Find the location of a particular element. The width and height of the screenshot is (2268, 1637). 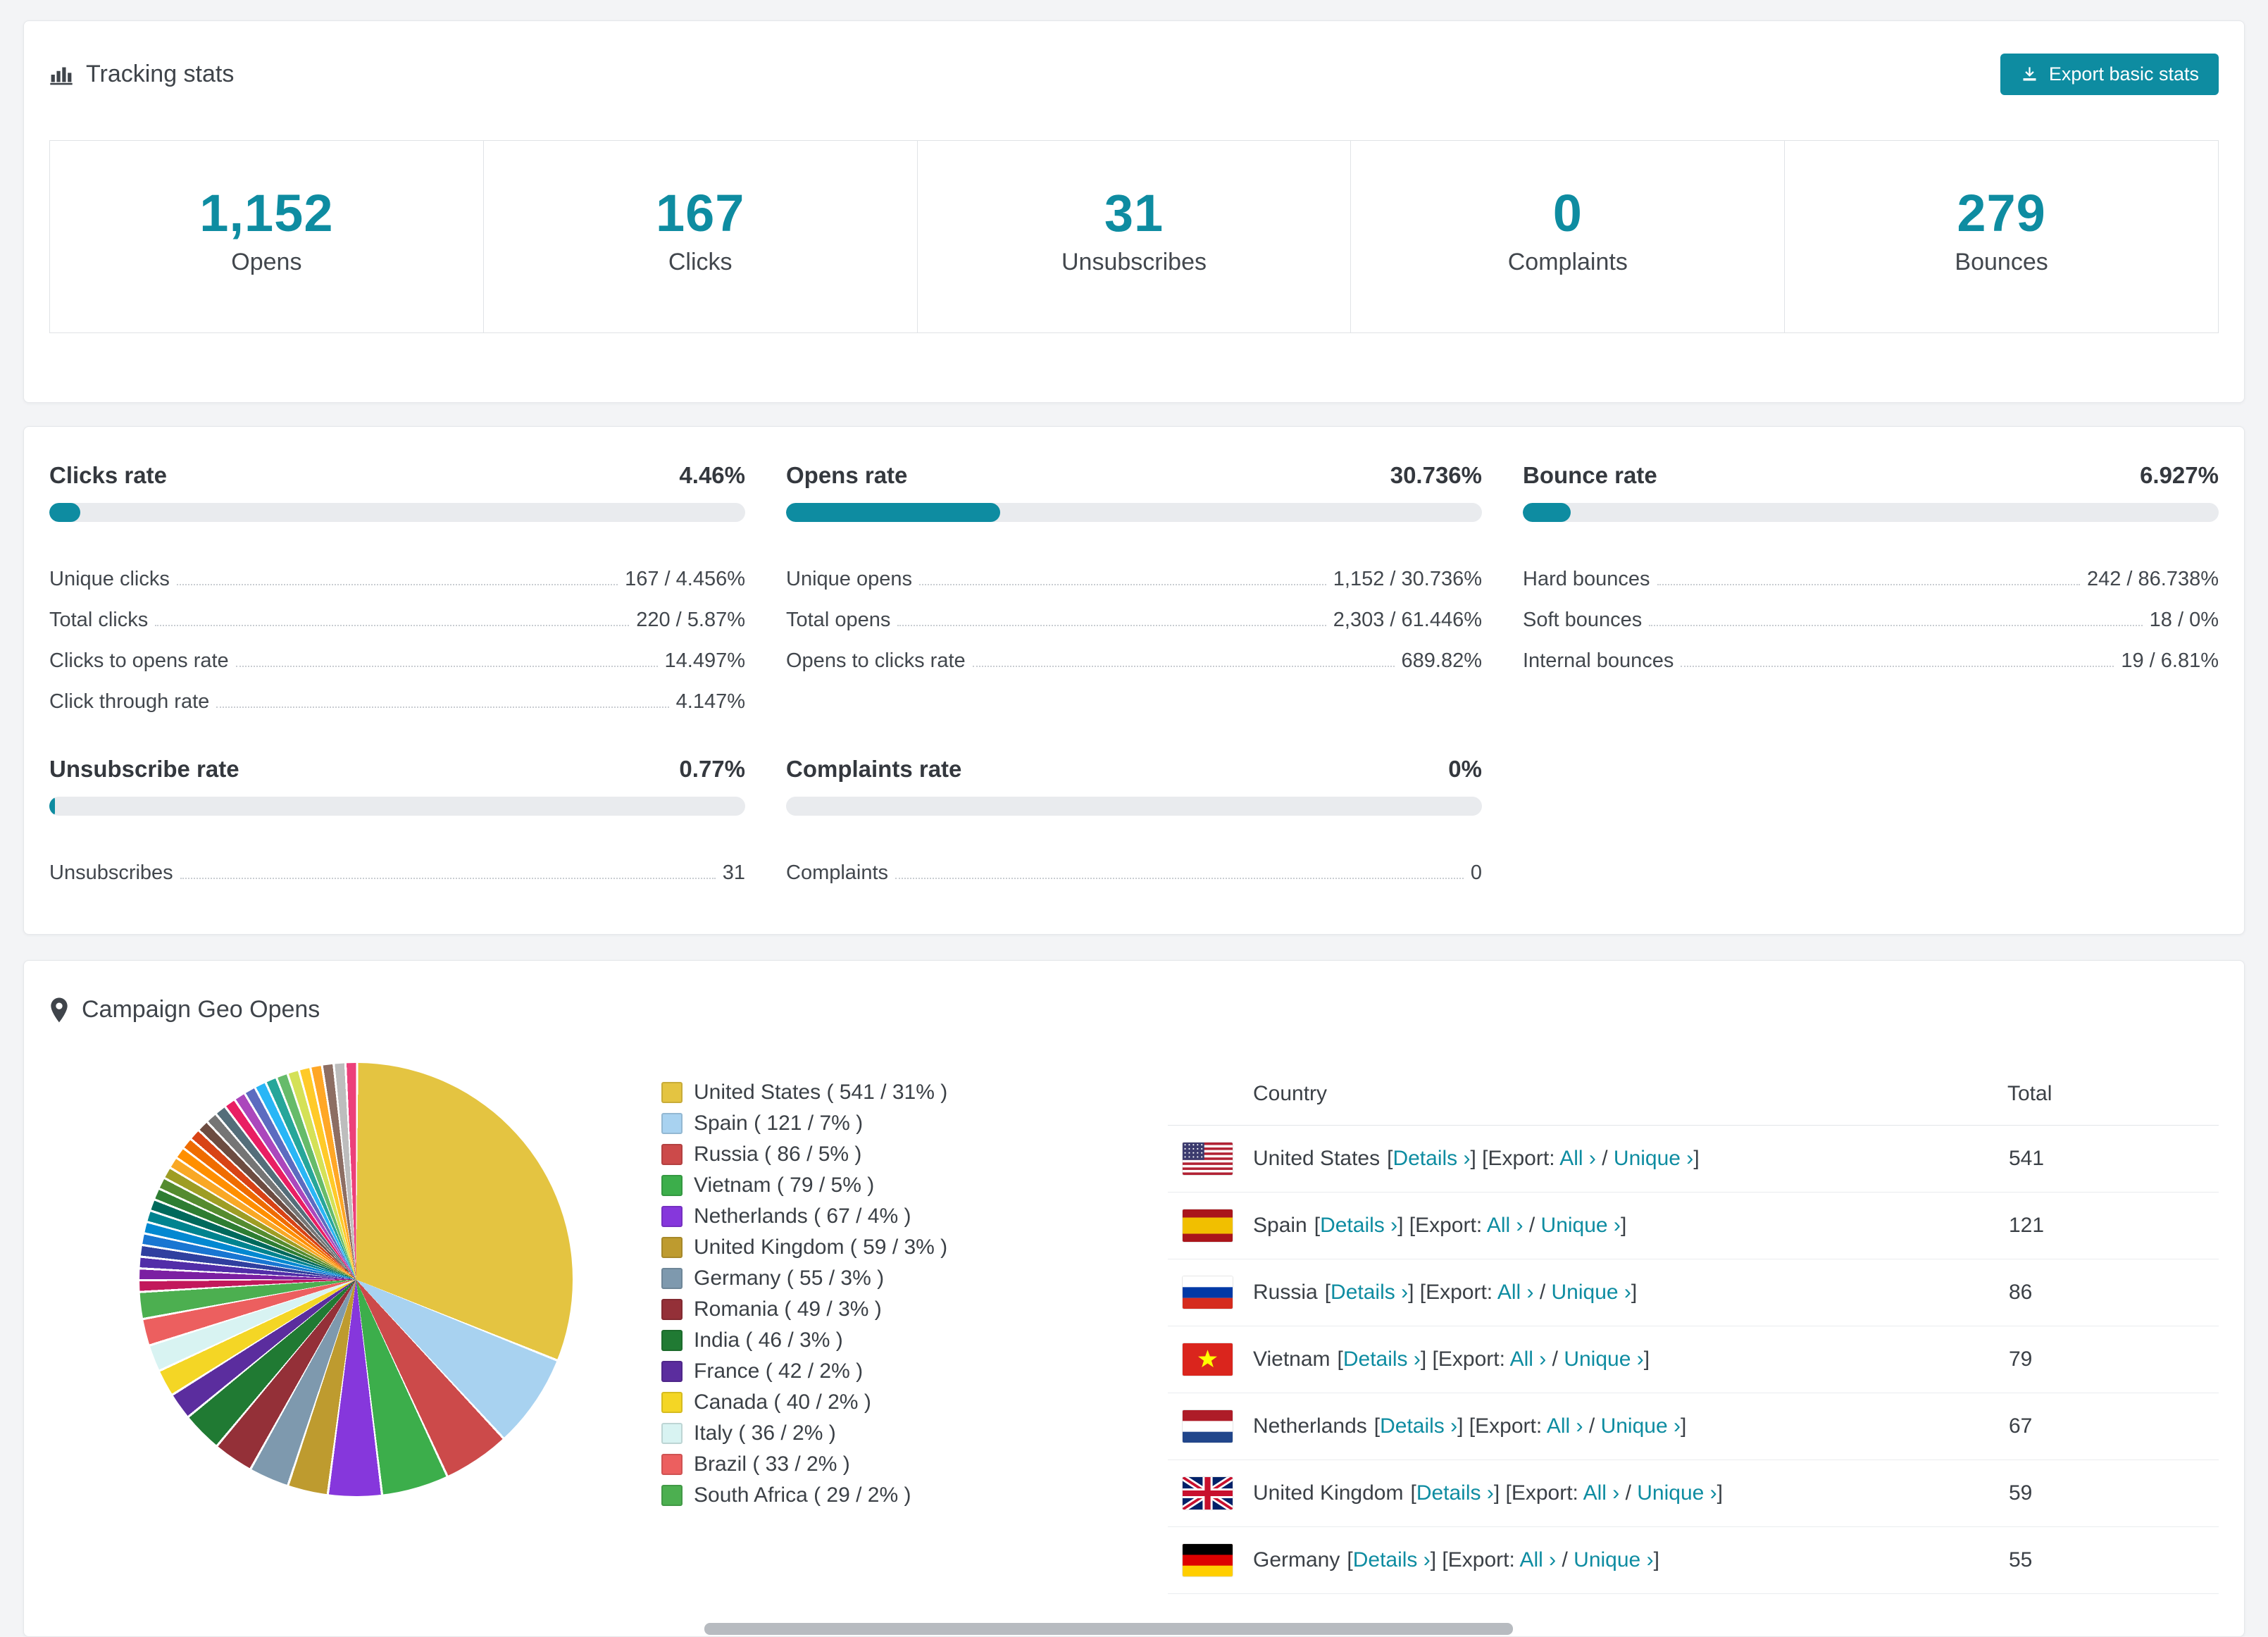

column-header-total: Total is located at coordinates (2113, 1094).